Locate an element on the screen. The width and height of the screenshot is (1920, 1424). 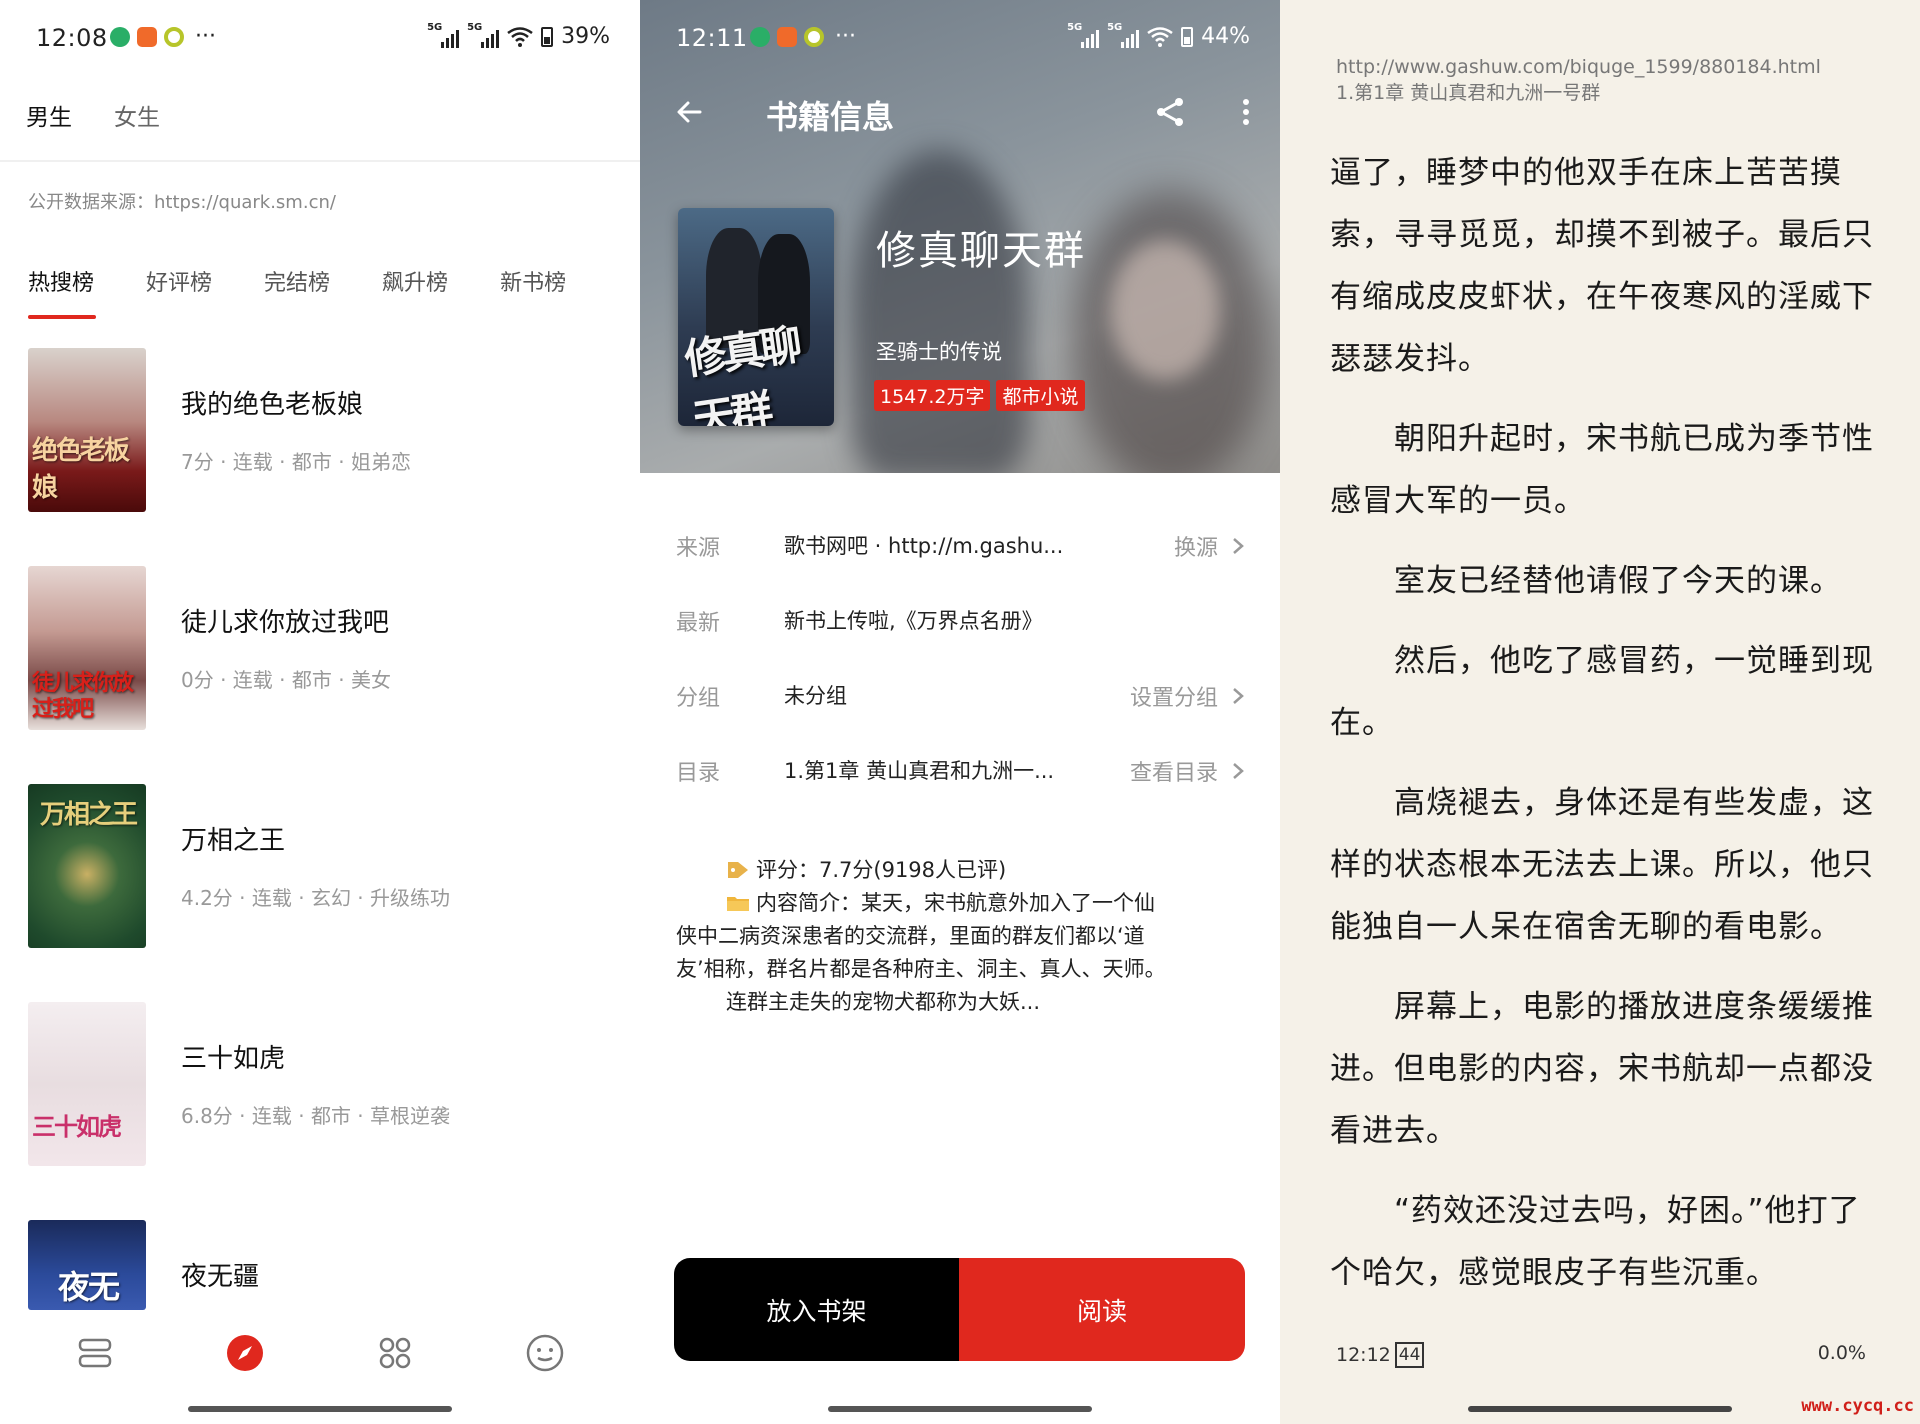
status-time: 12:11 is located at coordinates (712, 38).